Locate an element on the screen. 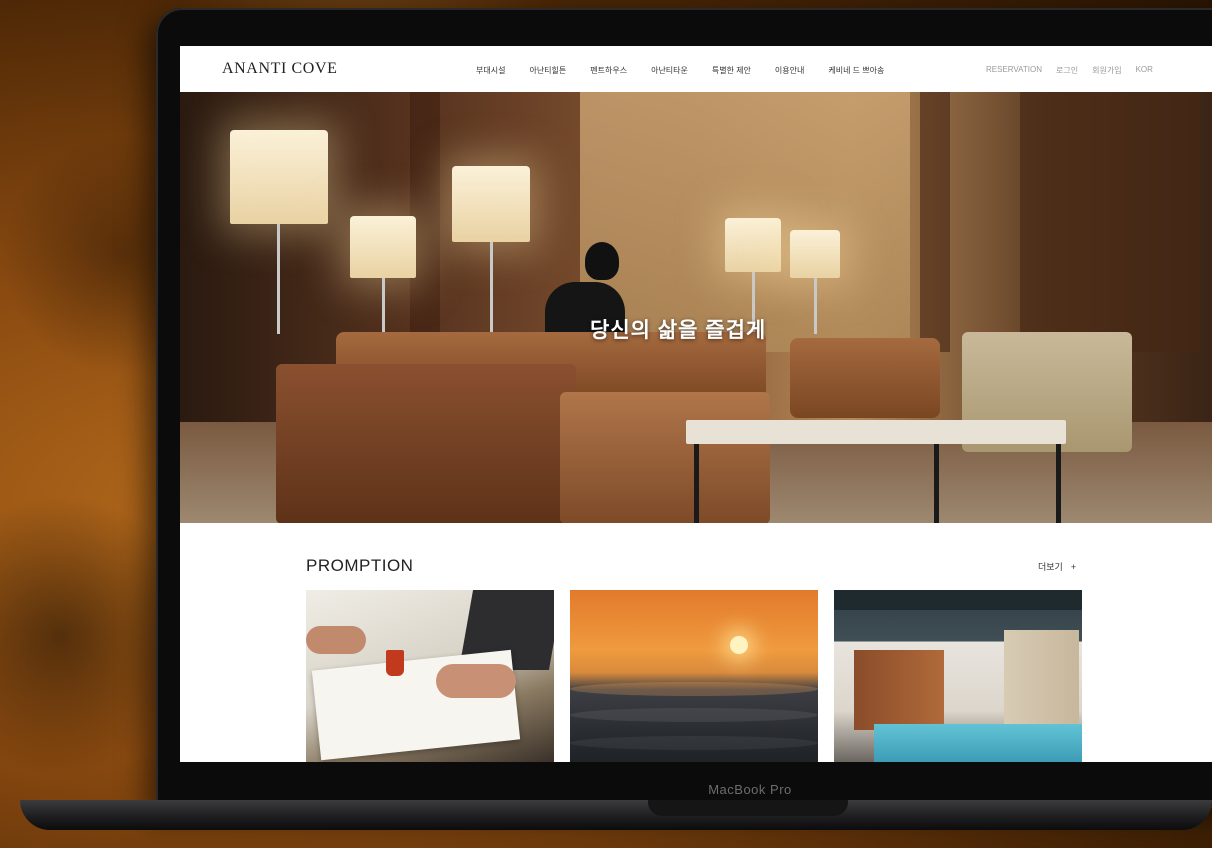  more-link: 더보기 + is located at coordinates (1057, 566).